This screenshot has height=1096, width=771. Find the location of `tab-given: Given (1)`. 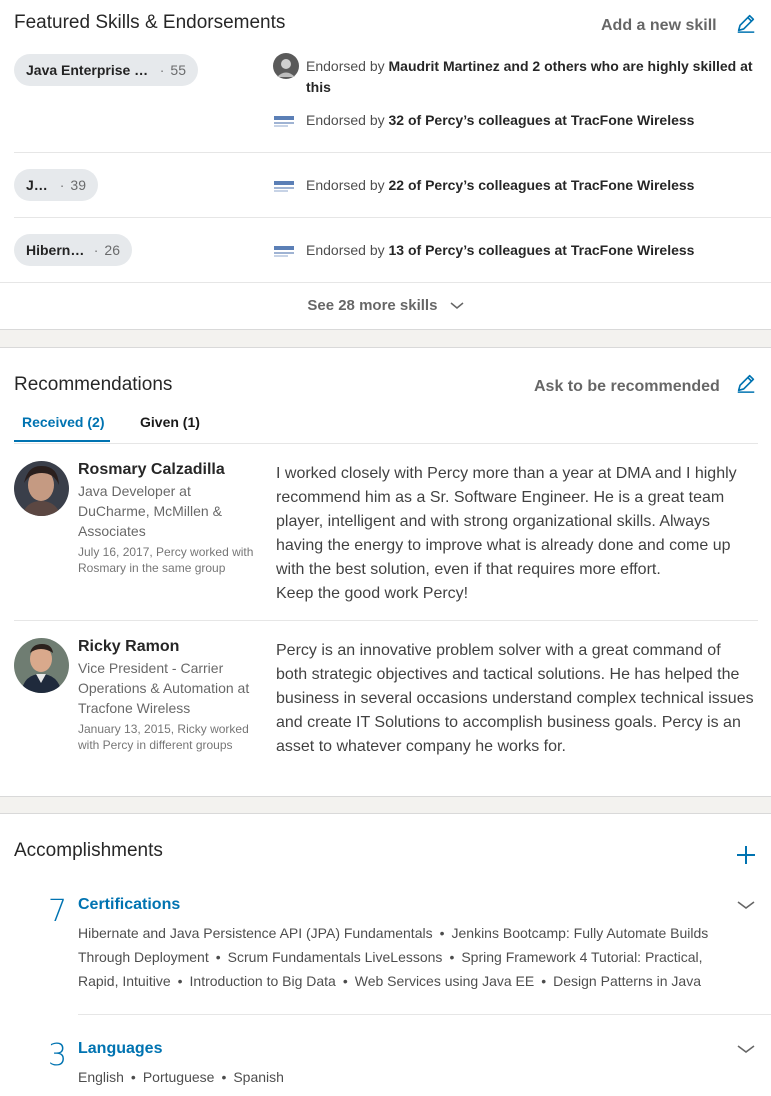

tab-given: Given (1) is located at coordinates (170, 422).